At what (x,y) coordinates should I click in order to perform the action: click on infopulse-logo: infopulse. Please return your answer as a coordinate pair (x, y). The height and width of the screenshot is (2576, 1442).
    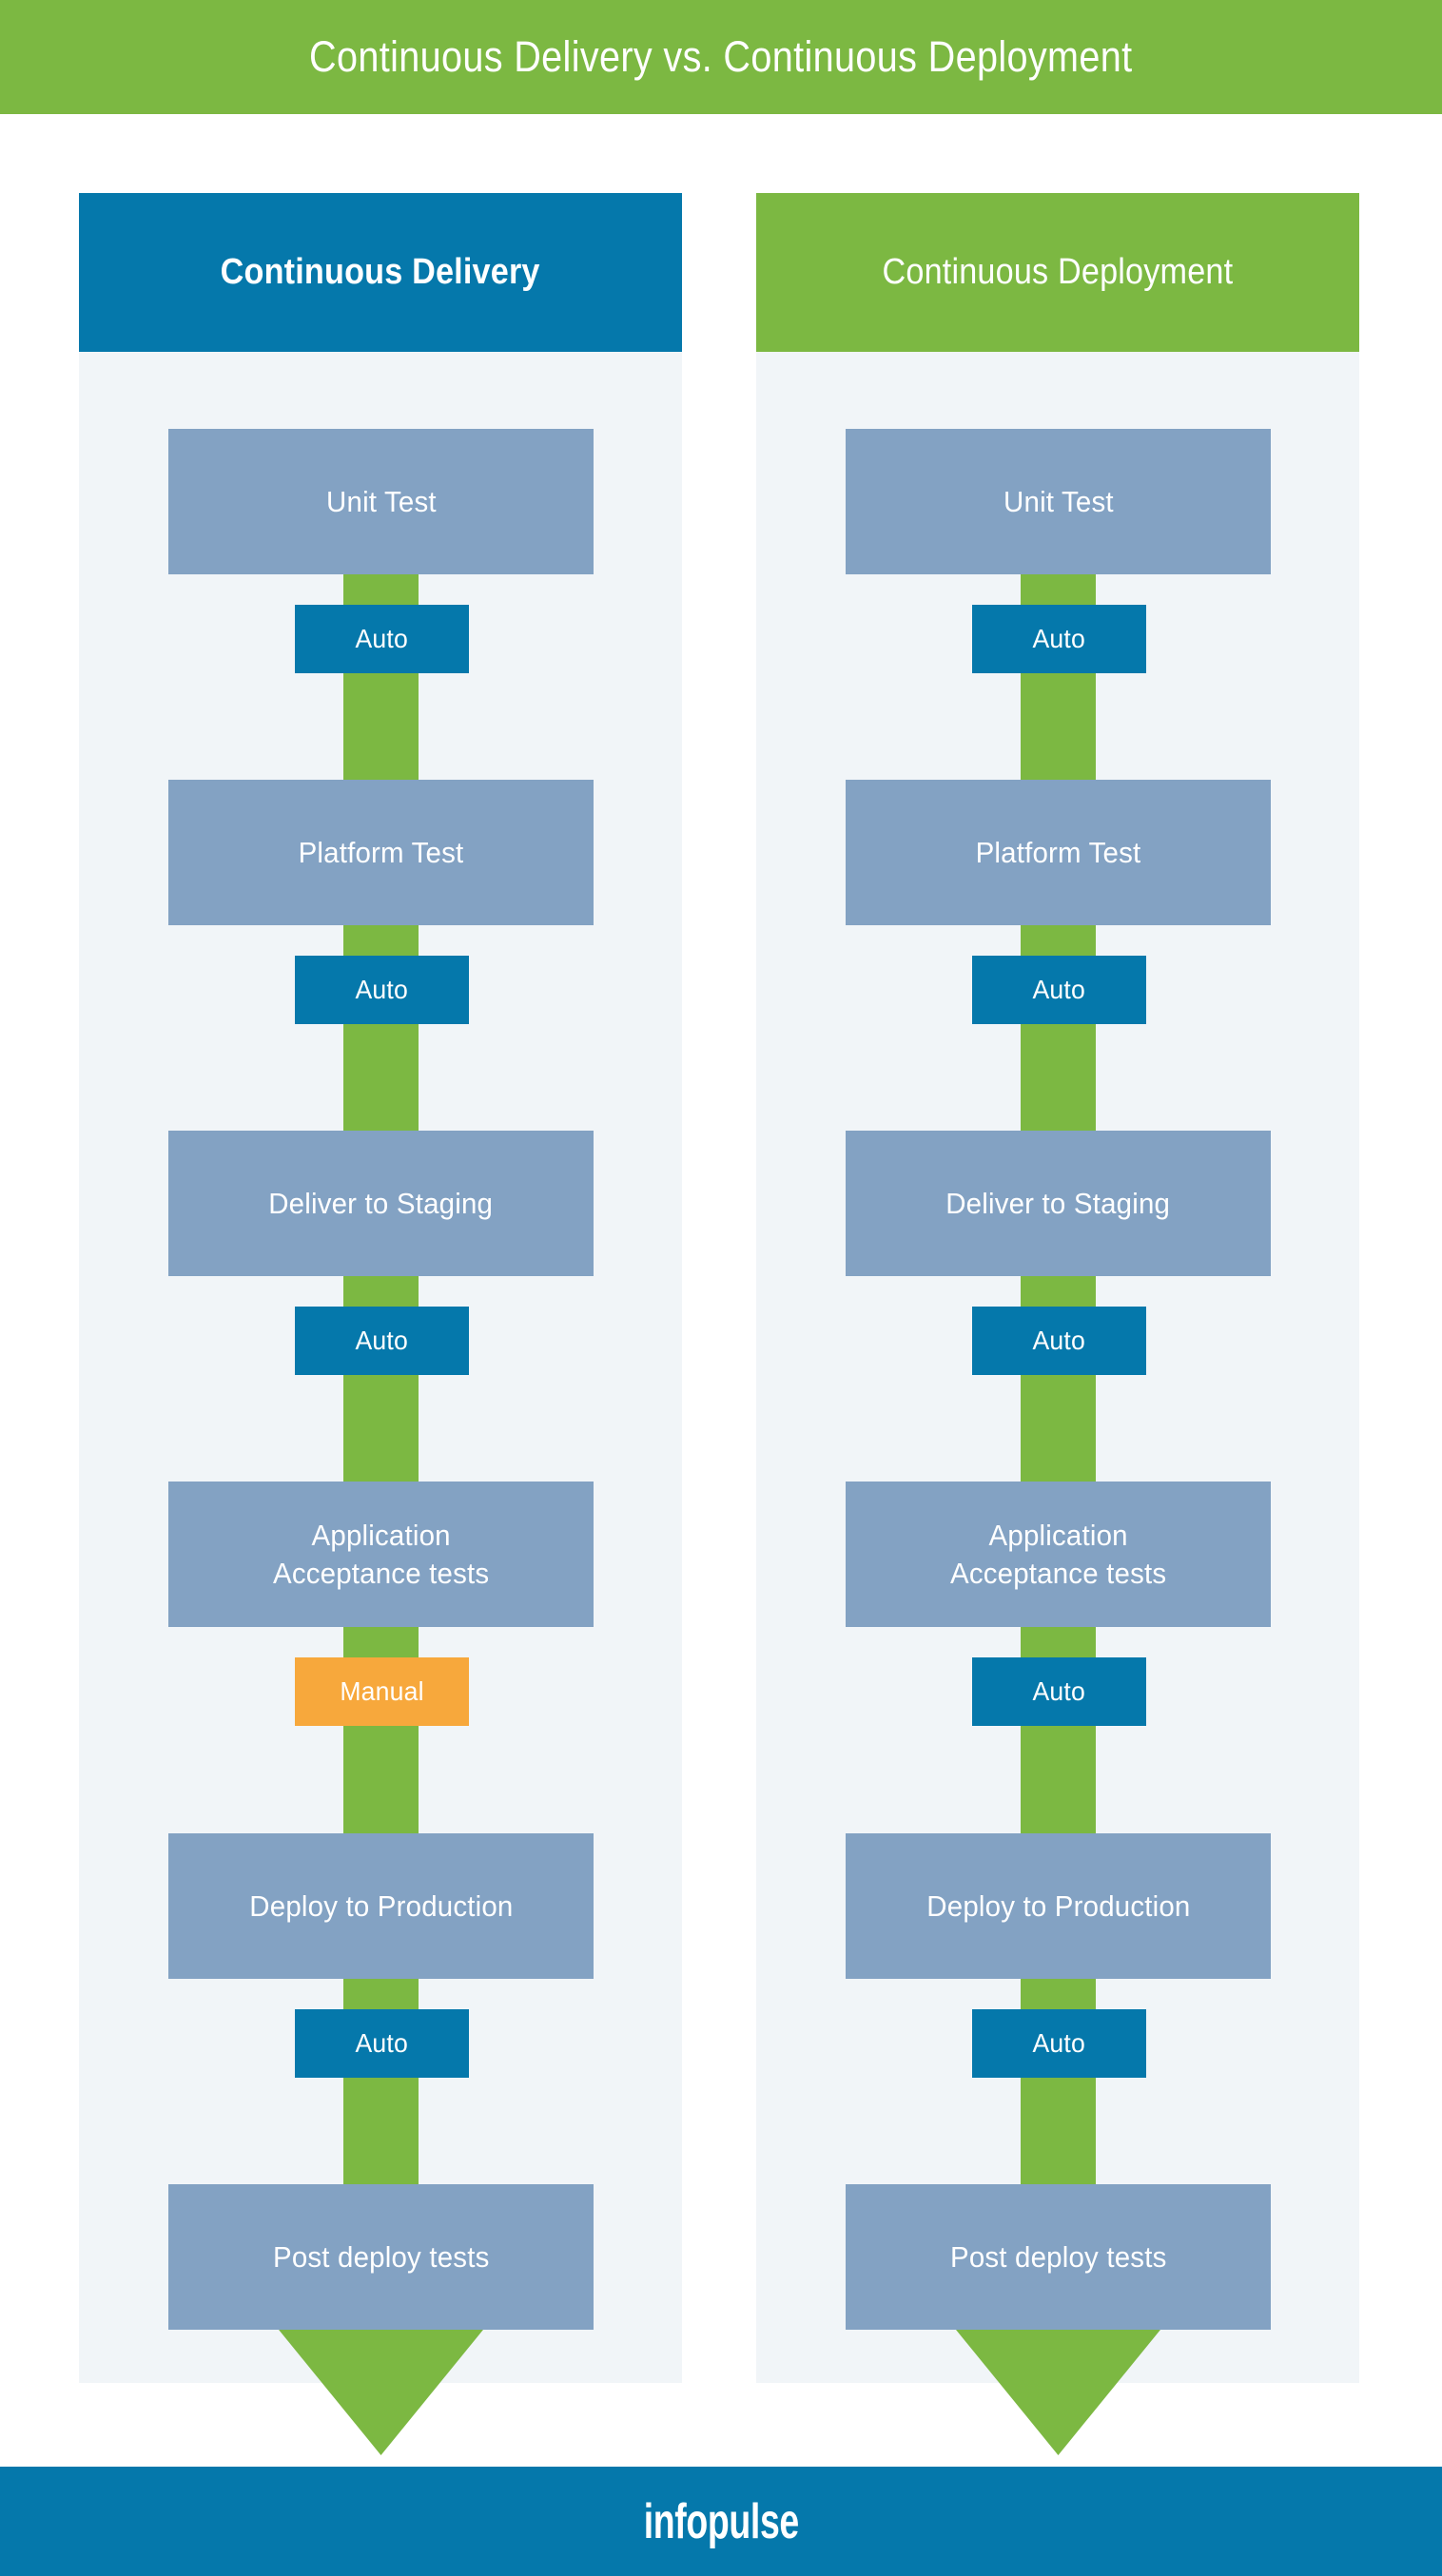
    Looking at the image, I should click on (721, 2521).